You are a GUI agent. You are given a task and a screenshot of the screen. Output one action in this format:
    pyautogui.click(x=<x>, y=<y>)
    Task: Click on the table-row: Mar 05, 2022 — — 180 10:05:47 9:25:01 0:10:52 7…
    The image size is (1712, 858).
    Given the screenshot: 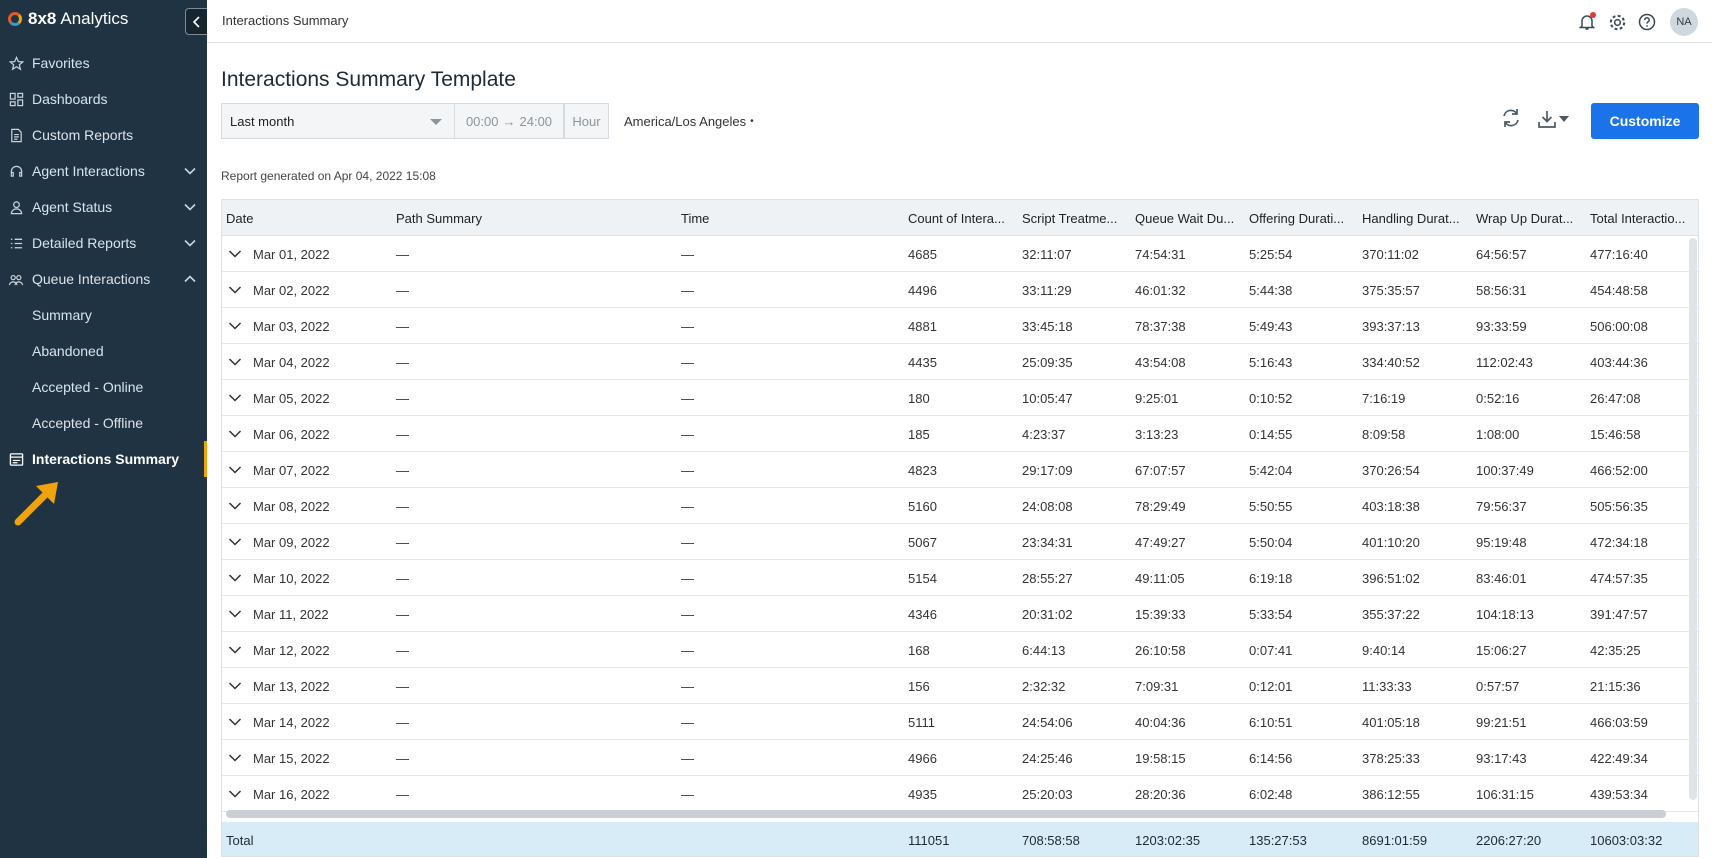 What is the action you would take?
    pyautogui.click(x=960, y=398)
    